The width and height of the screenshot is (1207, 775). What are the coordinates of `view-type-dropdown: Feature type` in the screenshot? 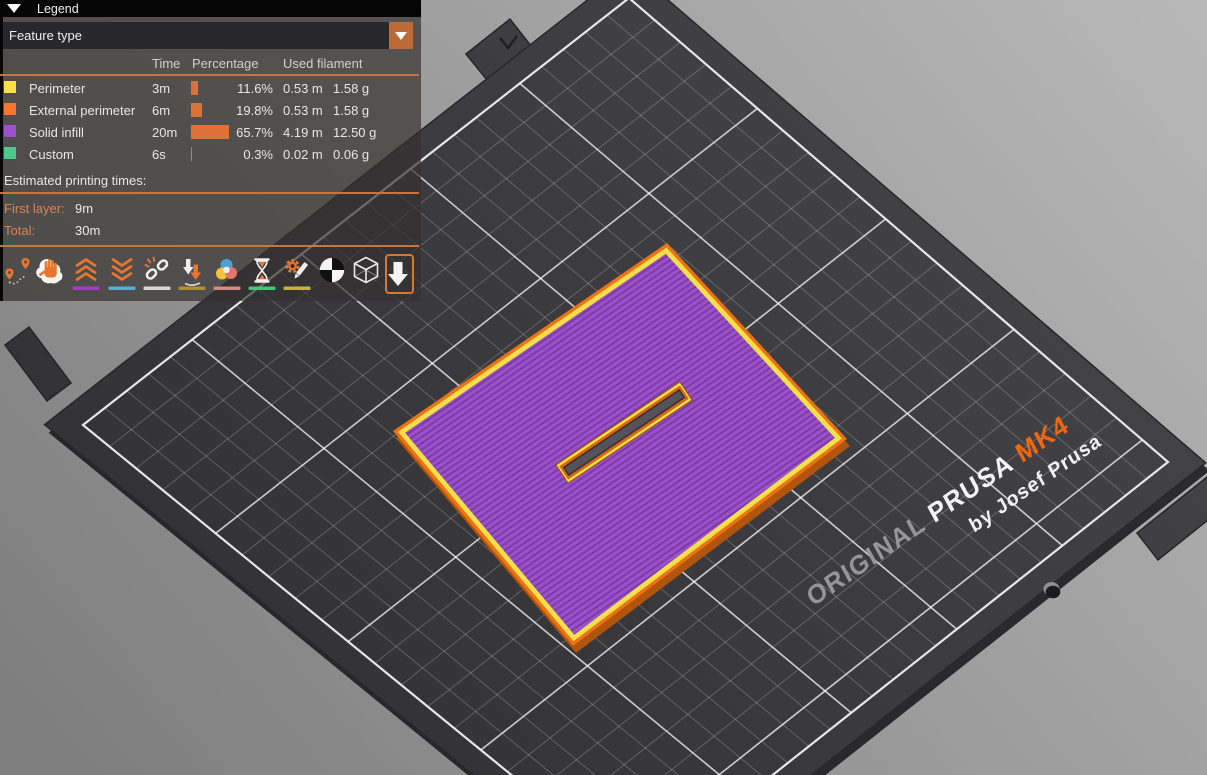 It's located at (196, 35).